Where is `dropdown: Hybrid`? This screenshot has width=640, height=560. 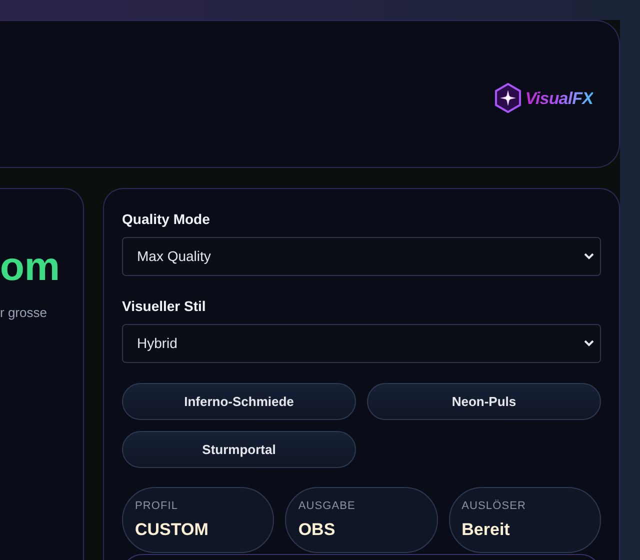 dropdown: Hybrid is located at coordinates (361, 343).